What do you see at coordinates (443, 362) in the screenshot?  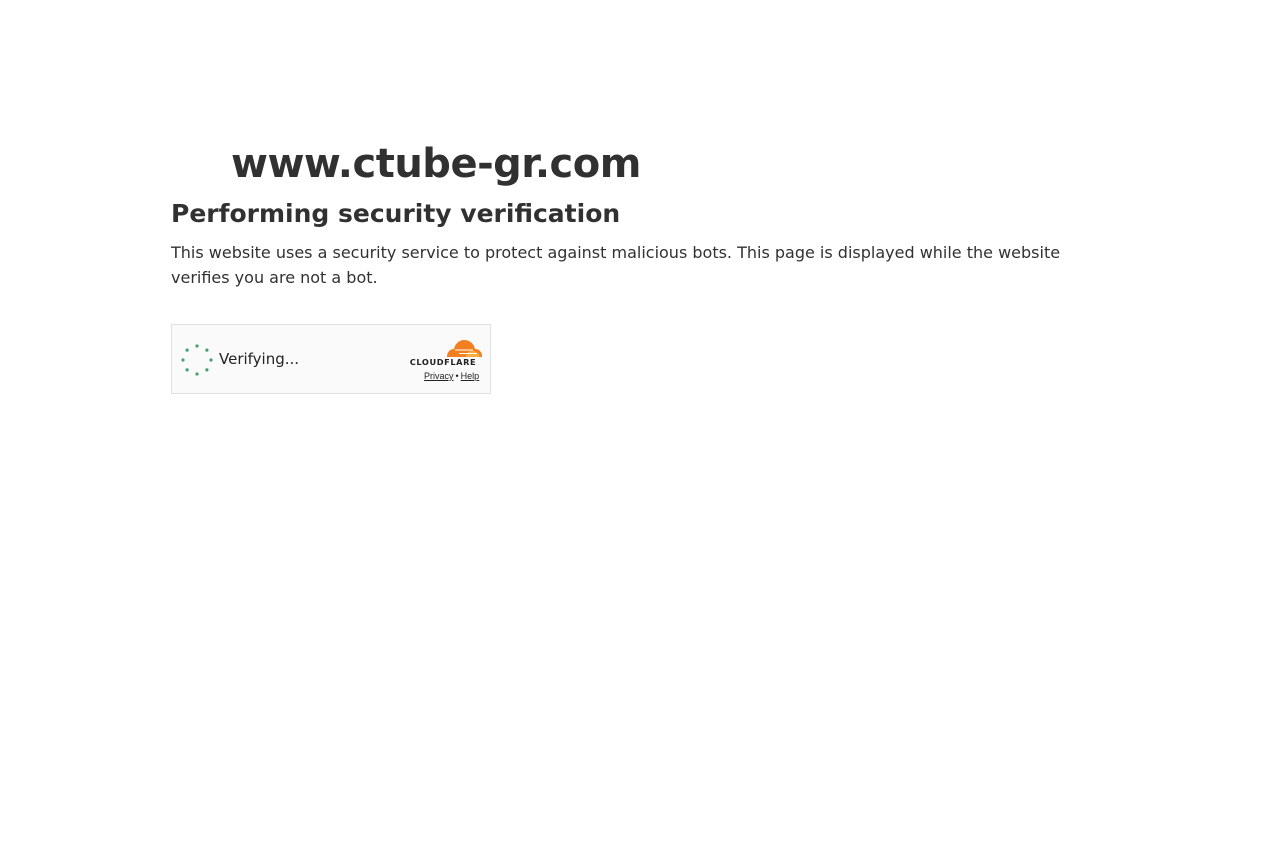 I see `cloudflare-brand-text: CLOUDFLARE` at bounding box center [443, 362].